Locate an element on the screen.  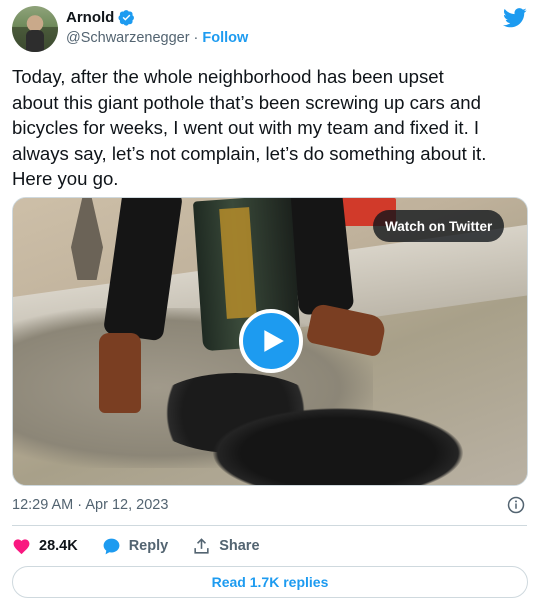
left-boot is located at coordinates (120, 373).